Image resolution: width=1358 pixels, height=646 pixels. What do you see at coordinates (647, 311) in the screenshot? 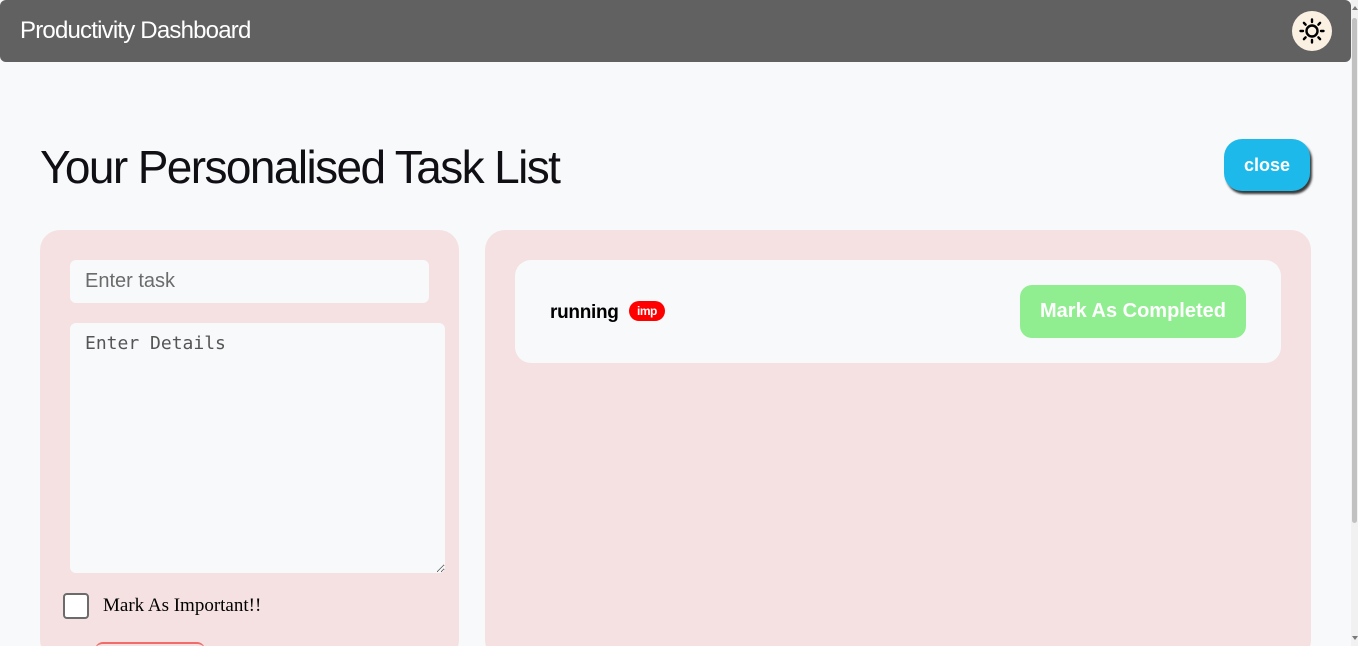
I see `important-badge: imp` at bounding box center [647, 311].